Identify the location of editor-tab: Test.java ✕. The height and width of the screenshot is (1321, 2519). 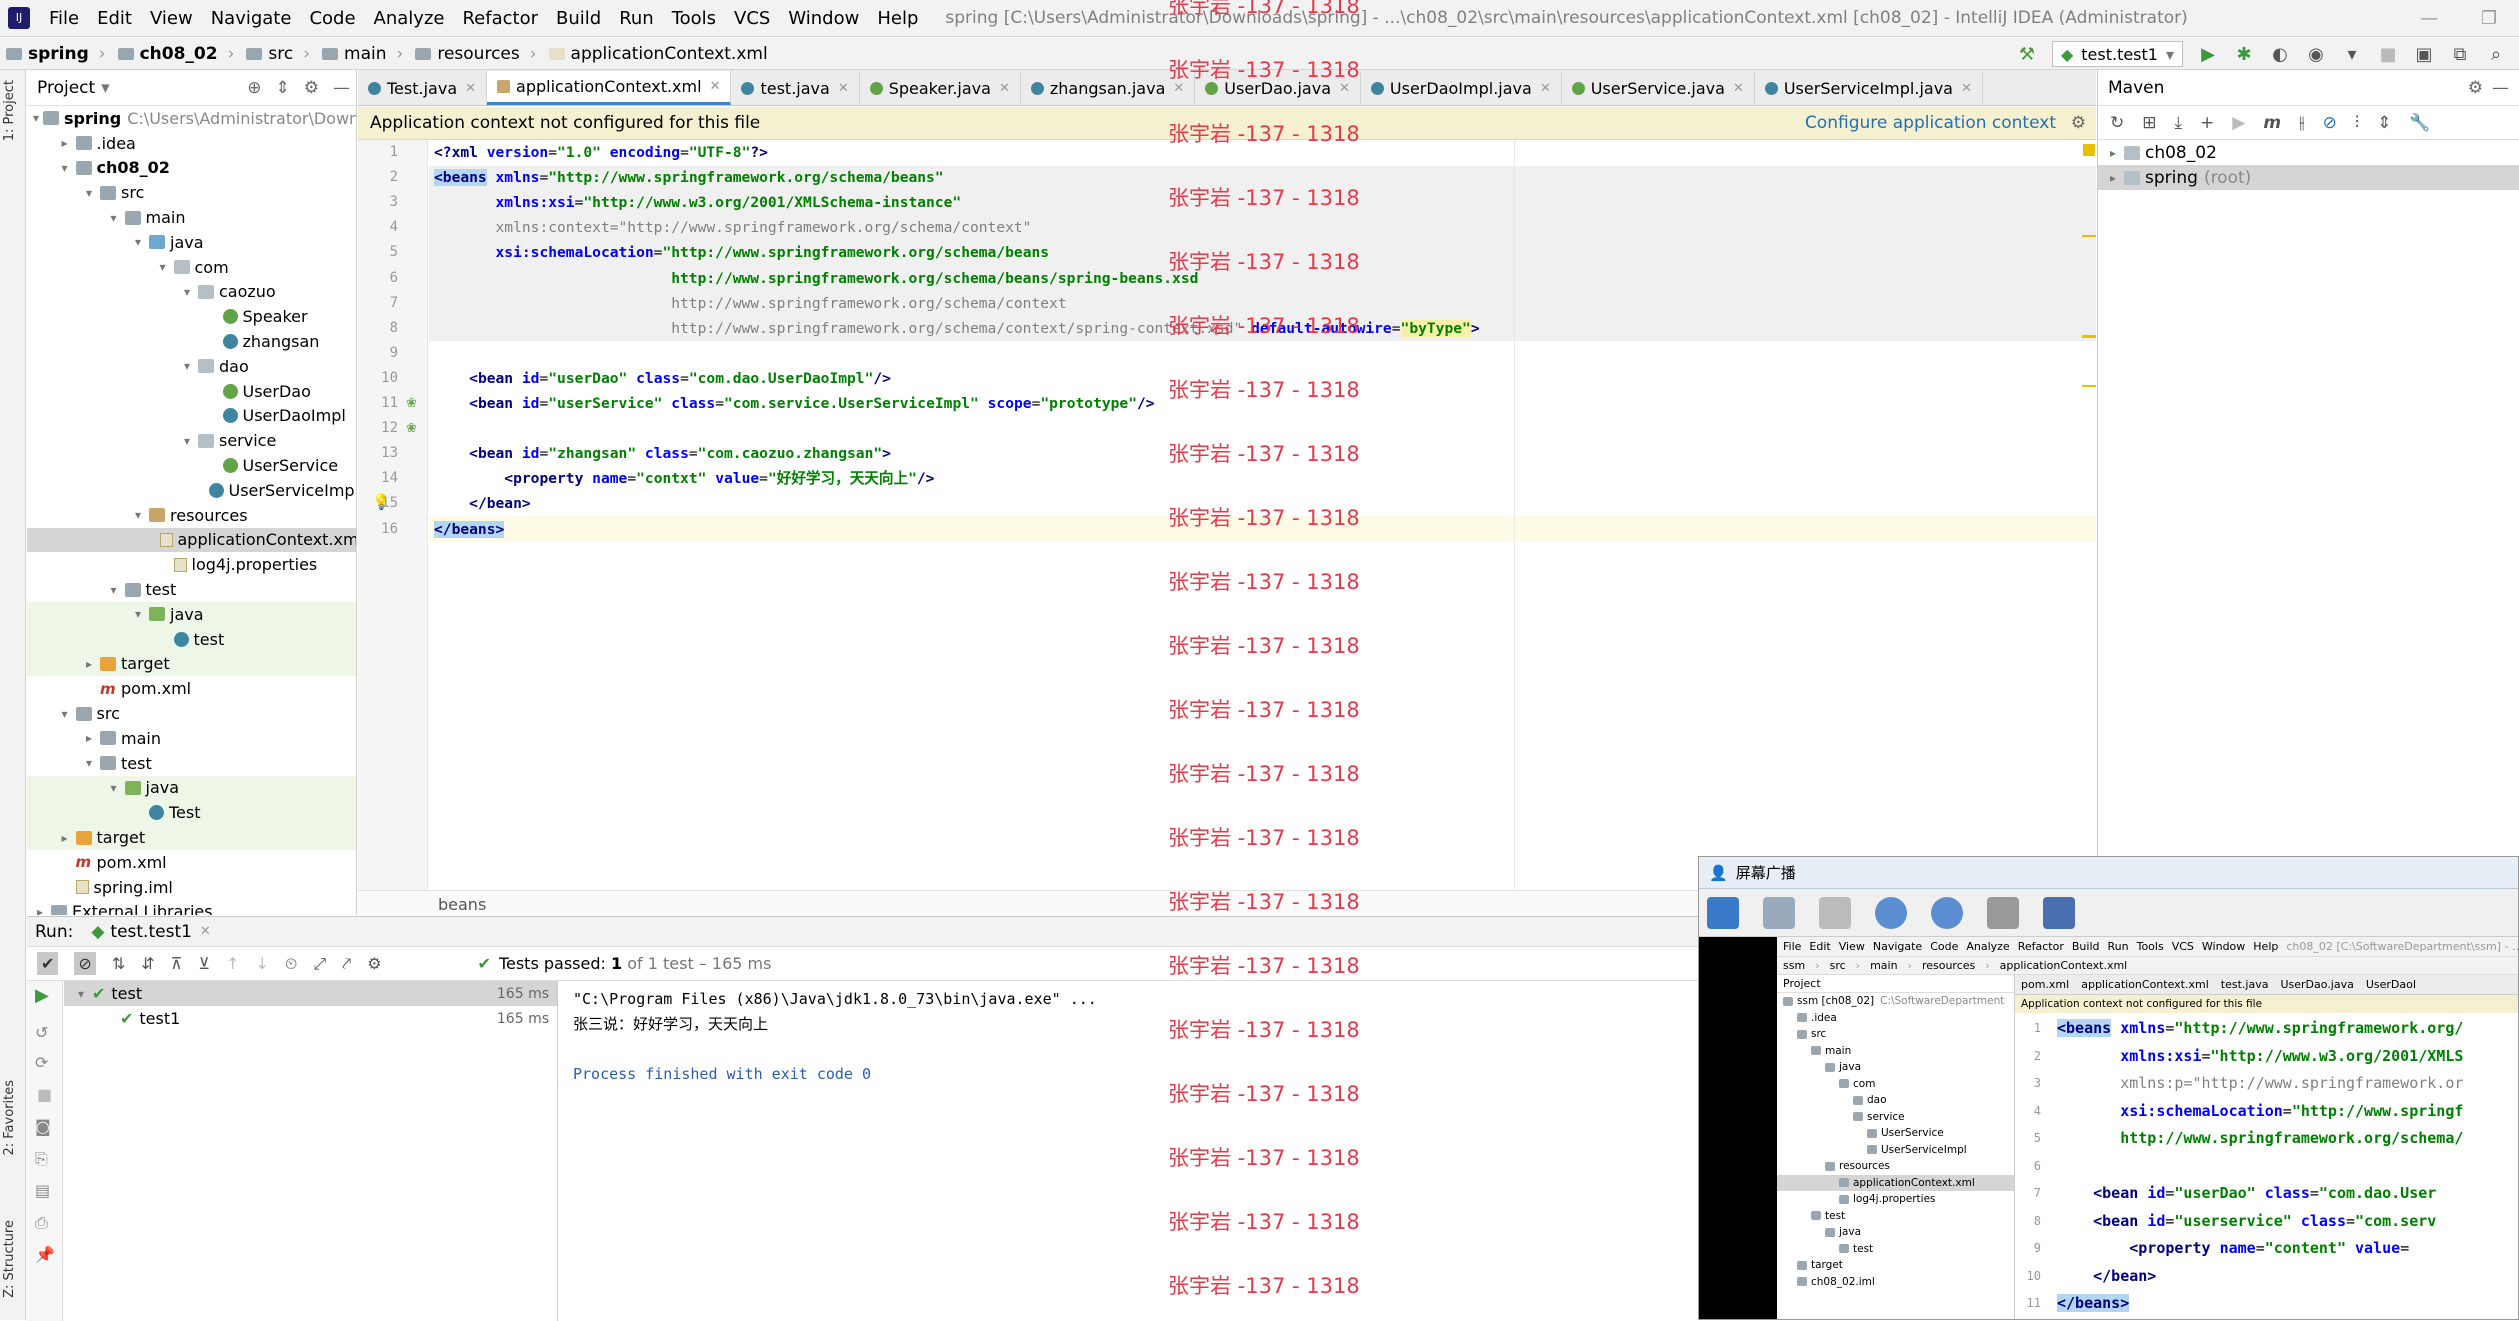
(423, 88).